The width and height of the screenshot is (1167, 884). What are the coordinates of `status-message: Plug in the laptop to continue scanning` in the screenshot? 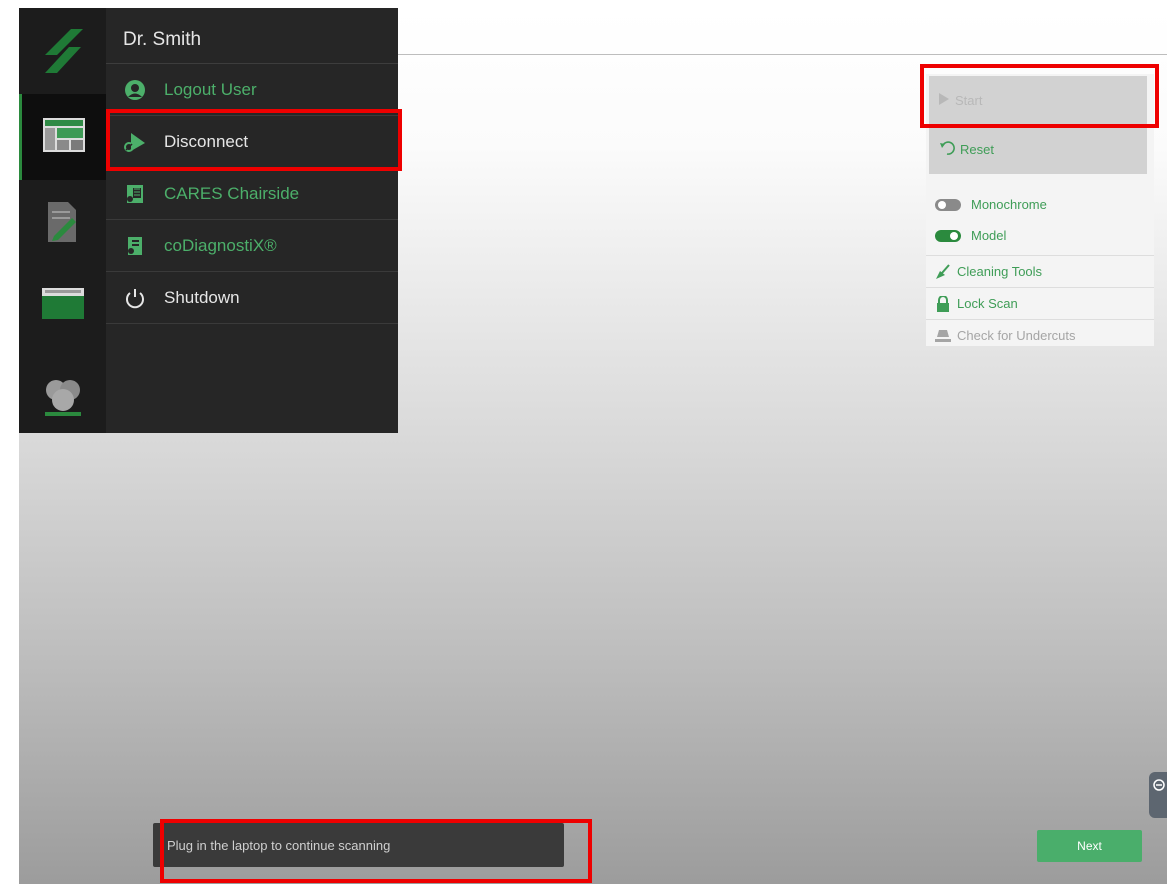 It's located at (358, 845).